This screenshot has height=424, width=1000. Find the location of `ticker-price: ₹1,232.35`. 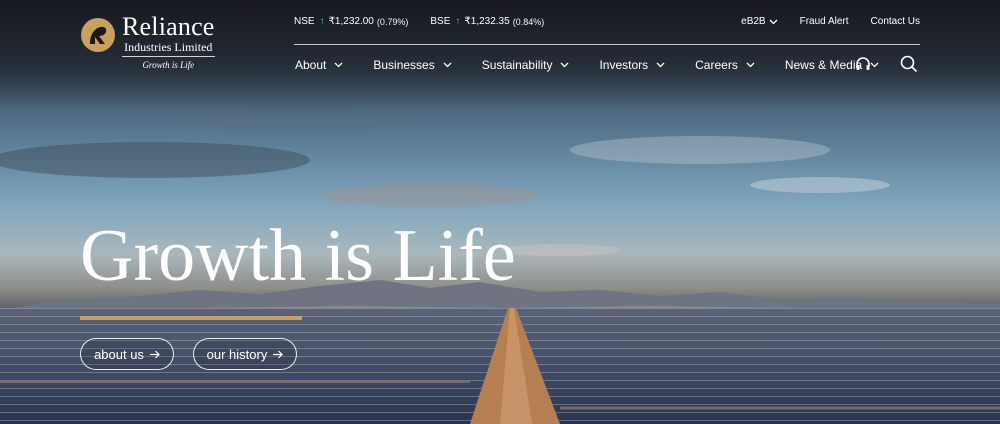

ticker-price: ₹1,232.35 is located at coordinates (487, 21).